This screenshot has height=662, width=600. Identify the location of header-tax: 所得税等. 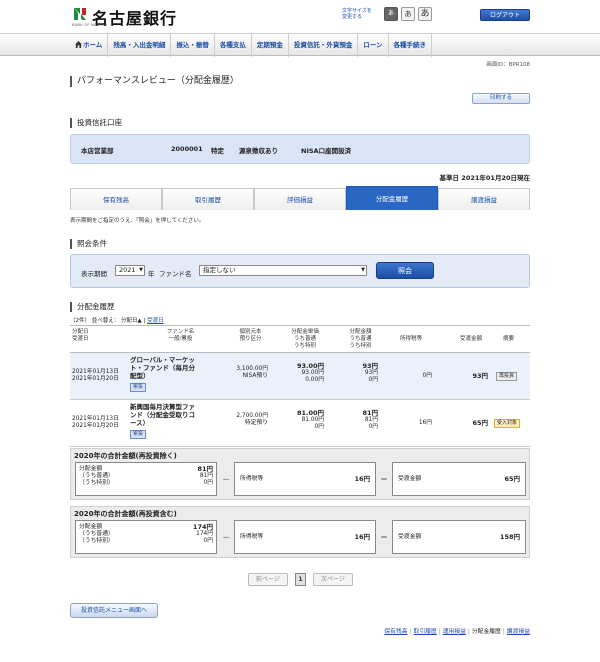
(411, 339).